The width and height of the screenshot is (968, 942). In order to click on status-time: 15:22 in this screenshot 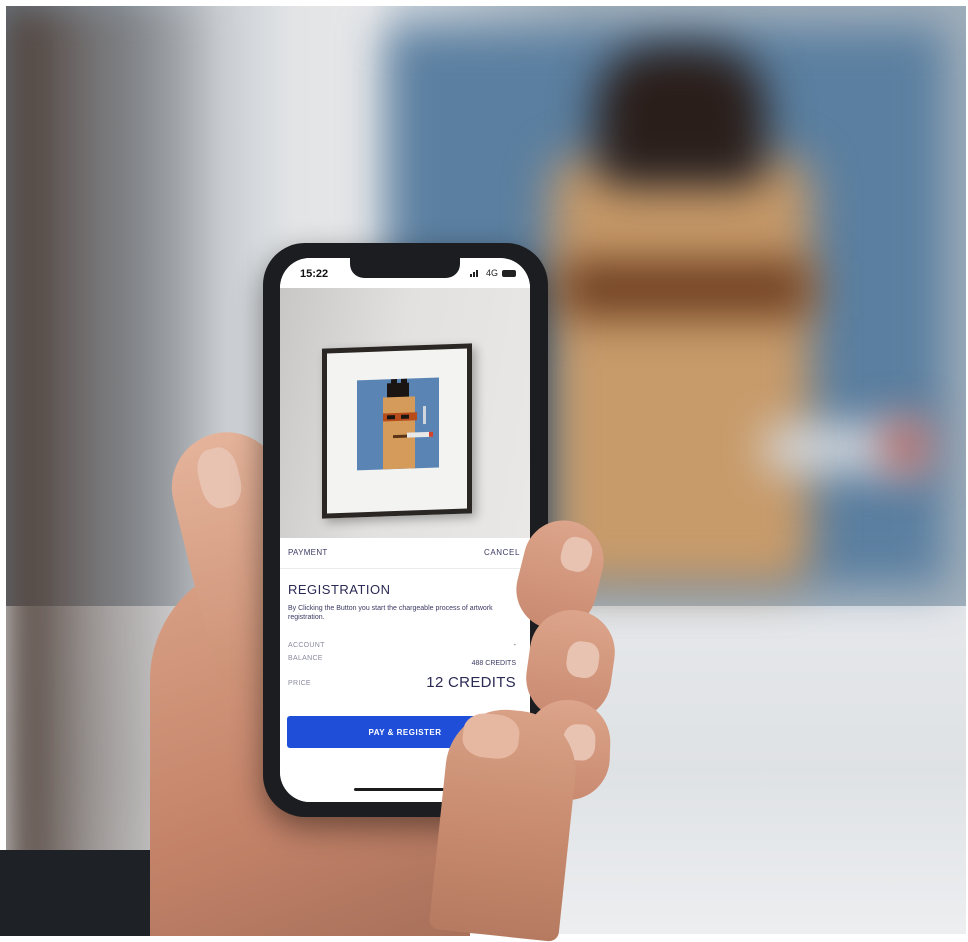, I will do `click(314, 274)`.